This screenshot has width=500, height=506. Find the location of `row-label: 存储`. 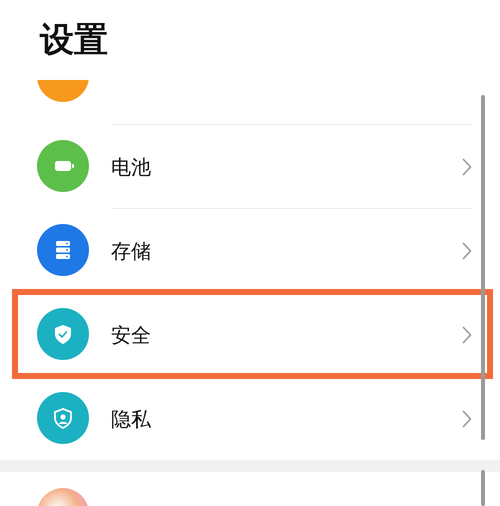

row-label: 存储 is located at coordinates (131, 251).